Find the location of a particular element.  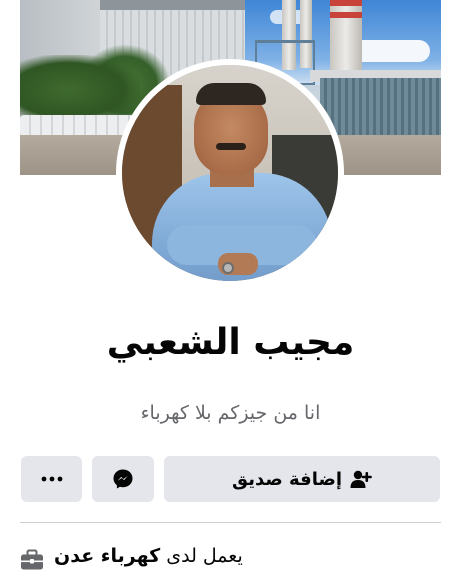

briefcase-icon is located at coordinates (32, 560).